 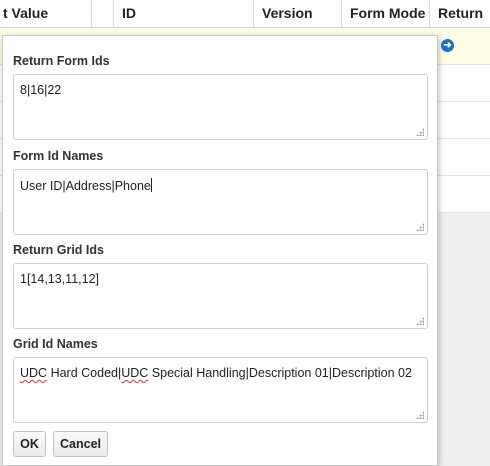 What do you see at coordinates (102, 13) in the screenshot?
I see `column-header-blank` at bounding box center [102, 13].